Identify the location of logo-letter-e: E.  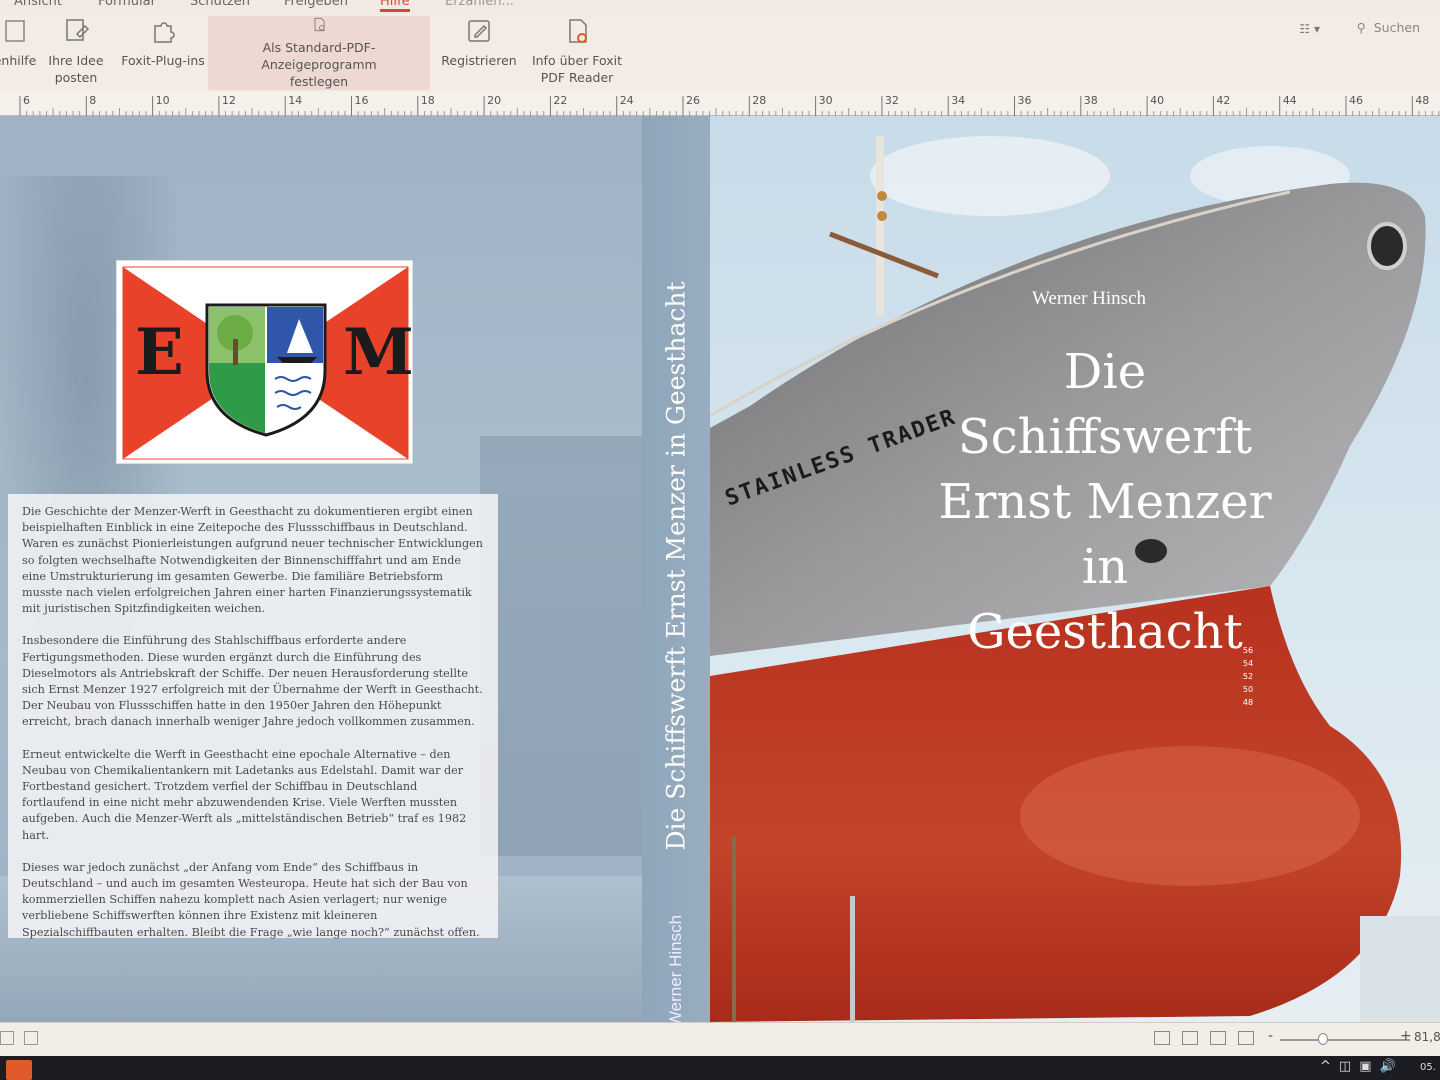
(159, 352).